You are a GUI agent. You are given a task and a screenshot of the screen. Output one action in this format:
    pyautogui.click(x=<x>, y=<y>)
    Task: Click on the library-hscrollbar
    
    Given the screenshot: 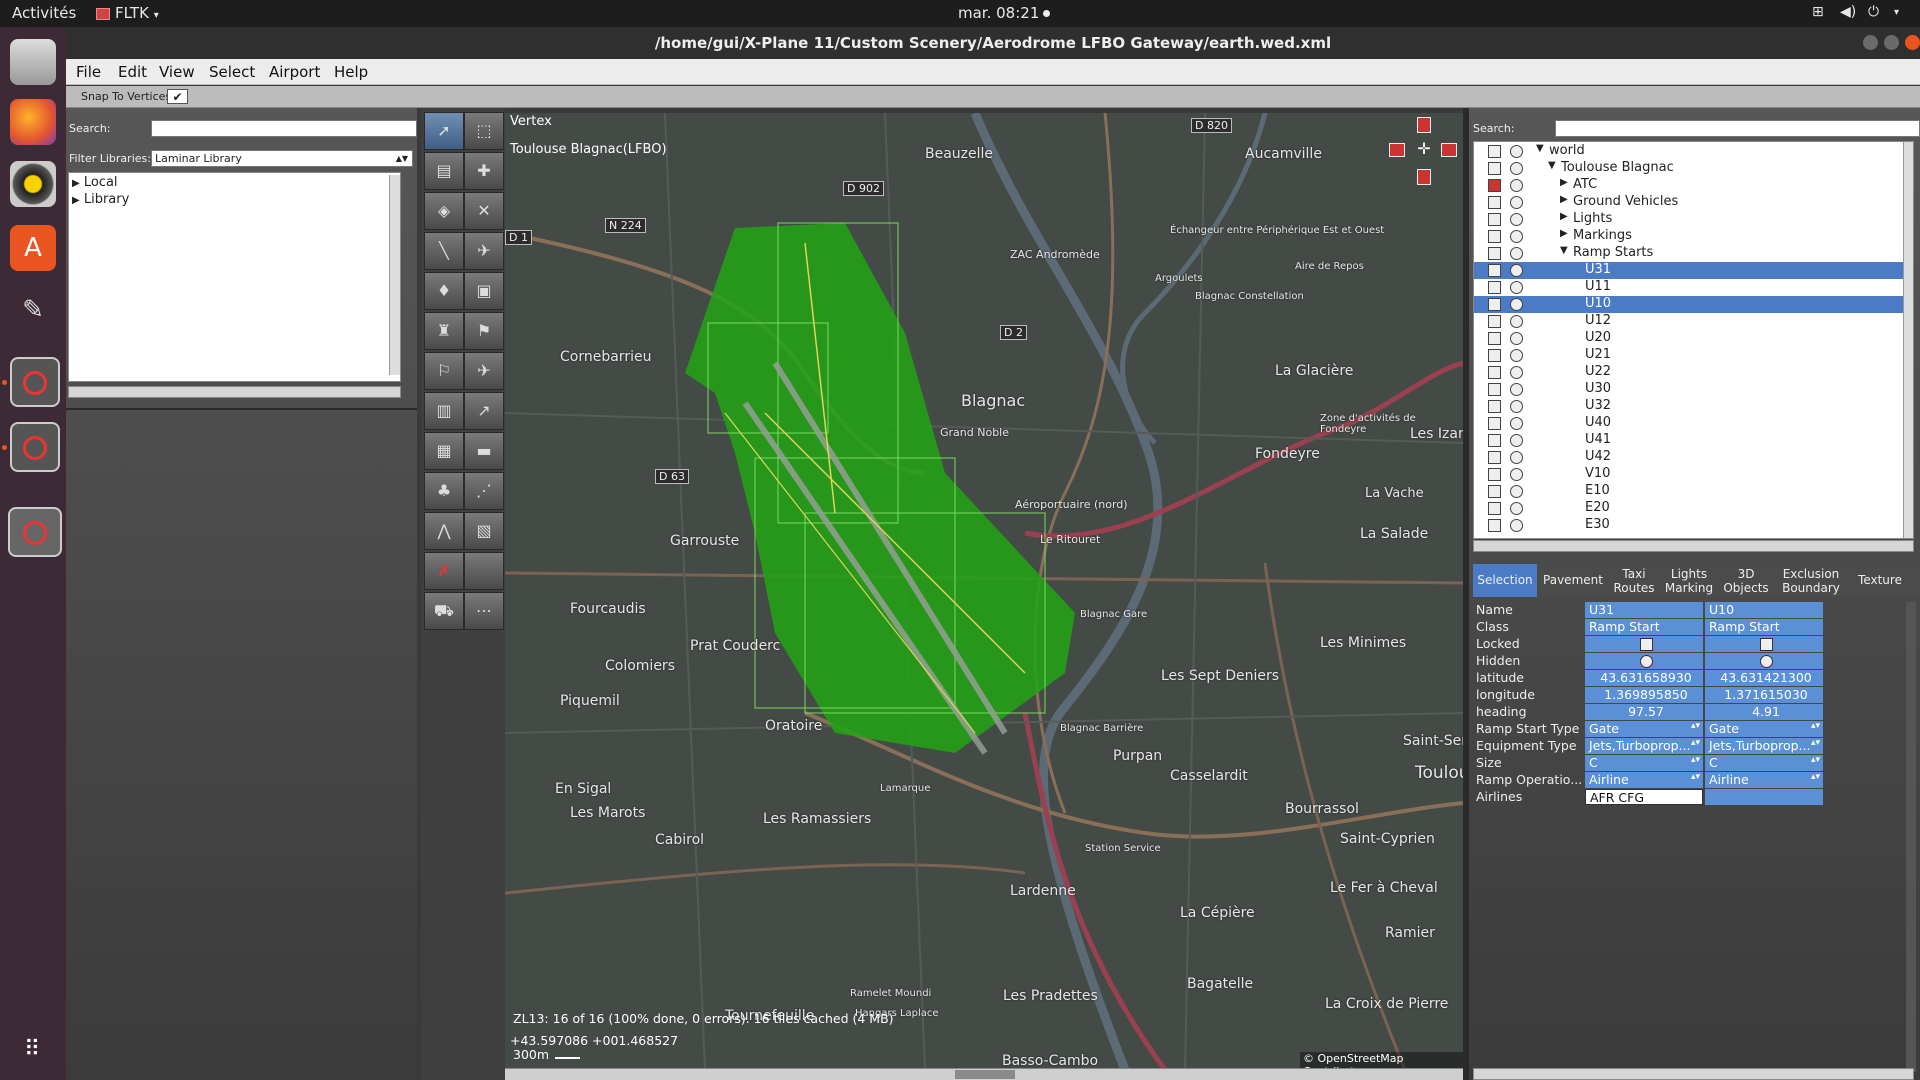 What is the action you would take?
    pyautogui.click(x=234, y=392)
    